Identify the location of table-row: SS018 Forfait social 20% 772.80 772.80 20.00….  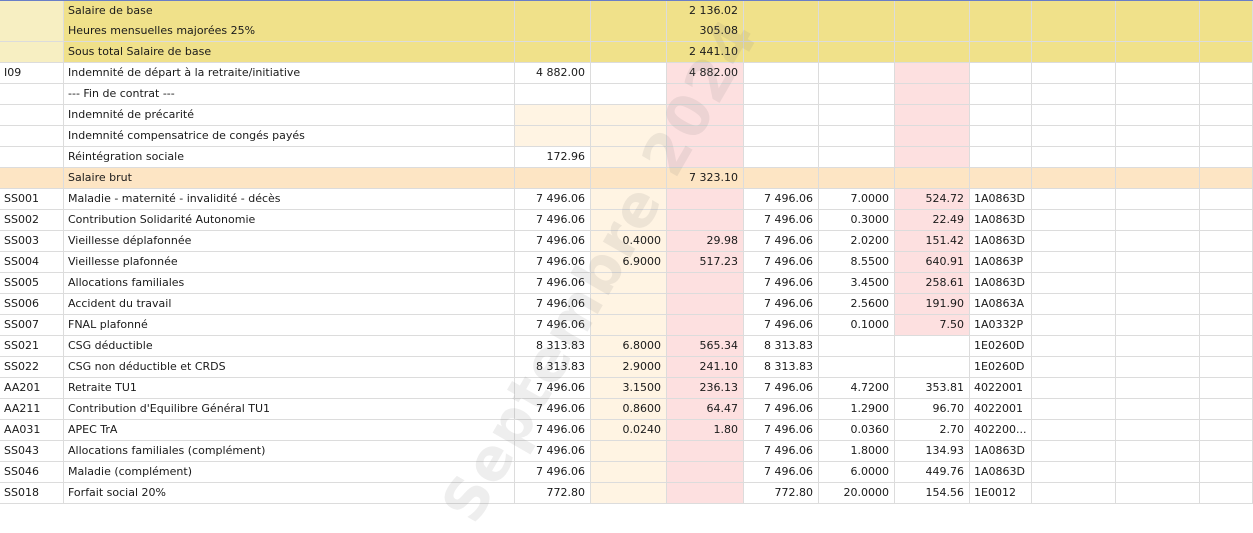
(626, 493).